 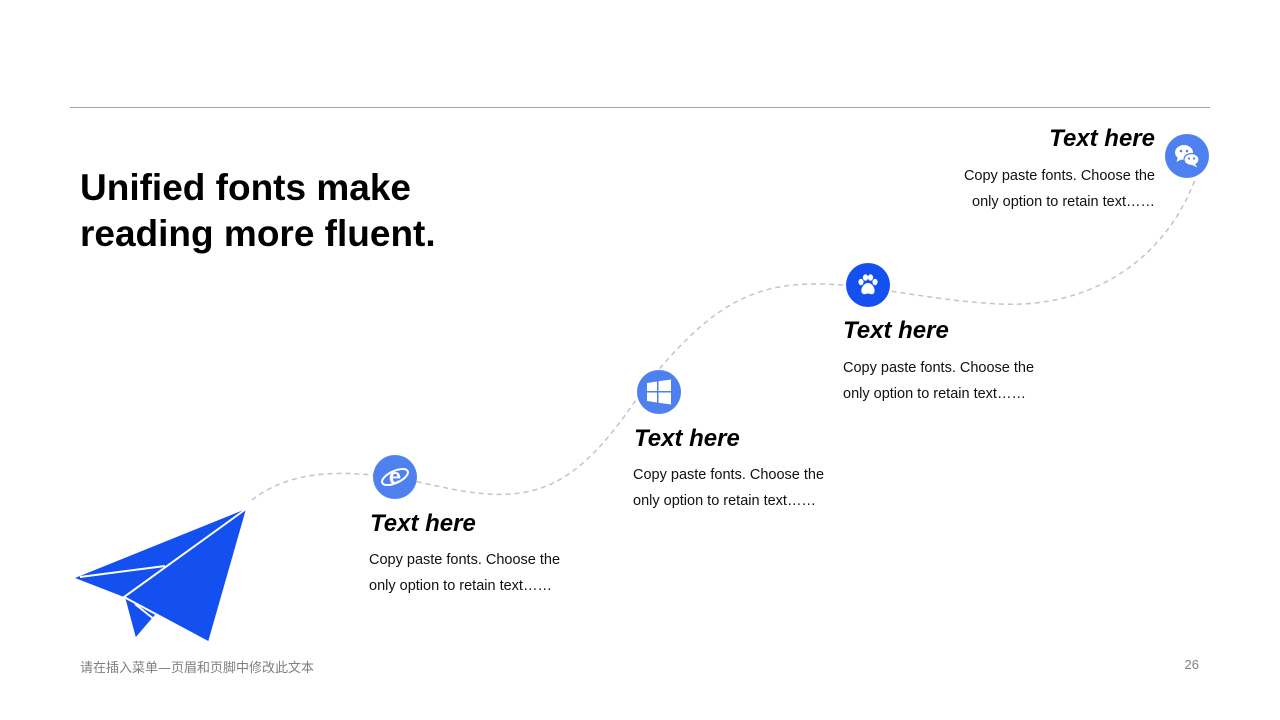 I want to click on step-2-heading: Text here, so click(x=687, y=438).